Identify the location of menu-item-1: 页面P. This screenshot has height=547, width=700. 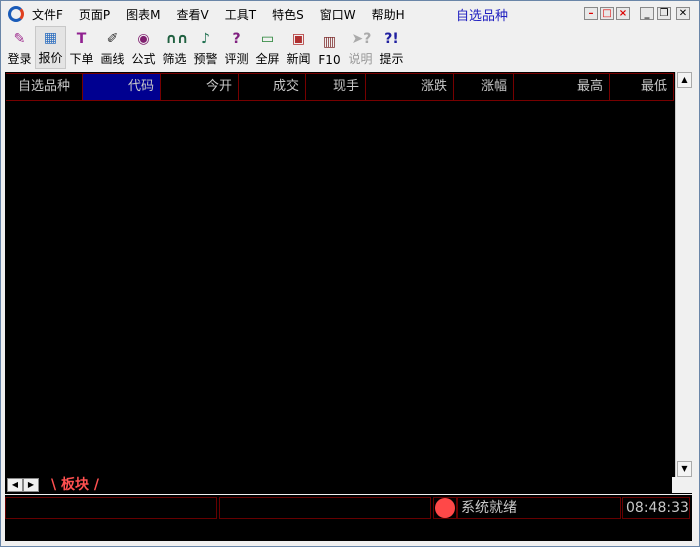
(94, 14).